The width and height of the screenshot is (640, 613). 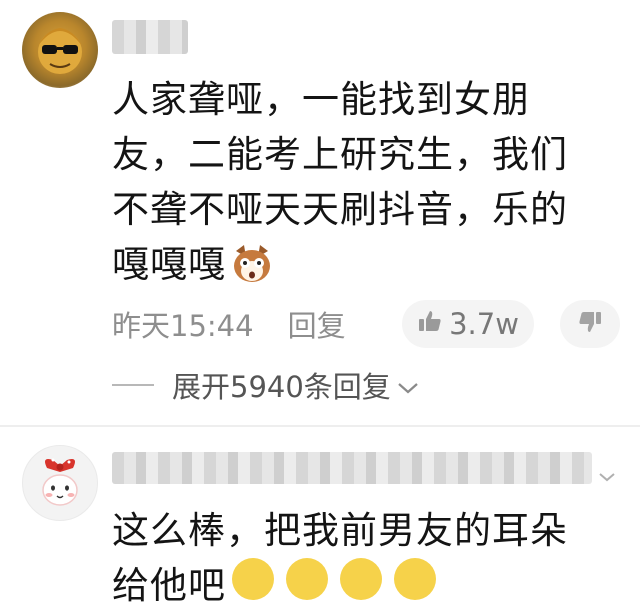 I want to click on comment-divider, so click(x=320, y=426).